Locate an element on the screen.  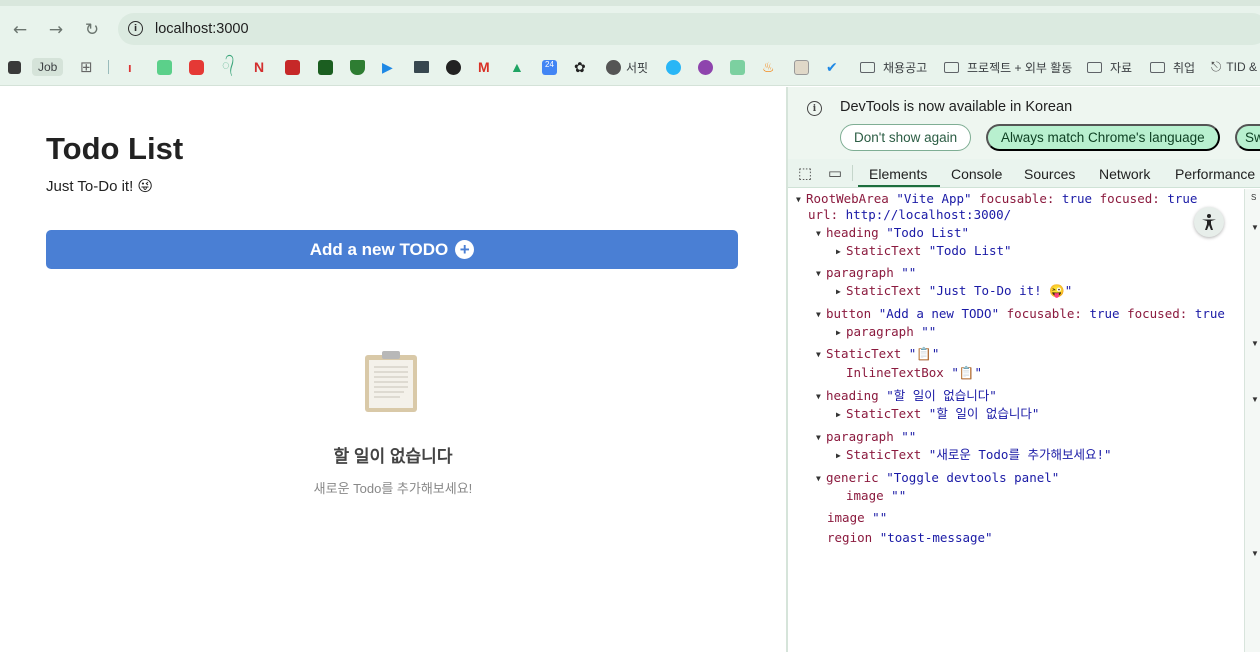
bookmark-favicon-dark is located at coordinates (421, 67).